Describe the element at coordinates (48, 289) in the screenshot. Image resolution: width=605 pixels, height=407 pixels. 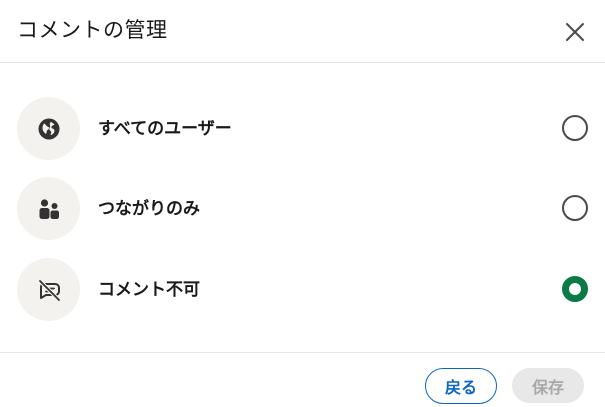
I see `comment-off-icon` at that location.